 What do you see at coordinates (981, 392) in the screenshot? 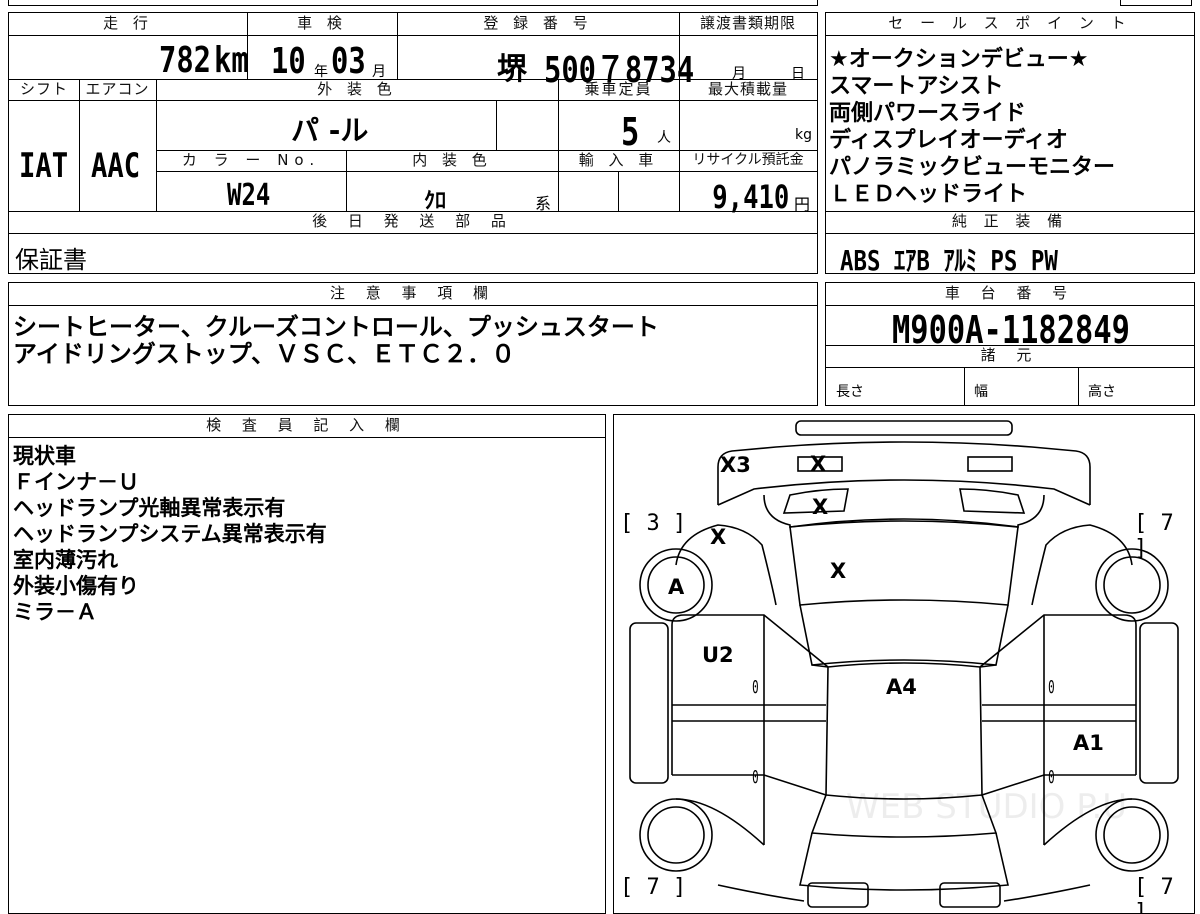
I see `spec-width-label: 幅` at bounding box center [981, 392].